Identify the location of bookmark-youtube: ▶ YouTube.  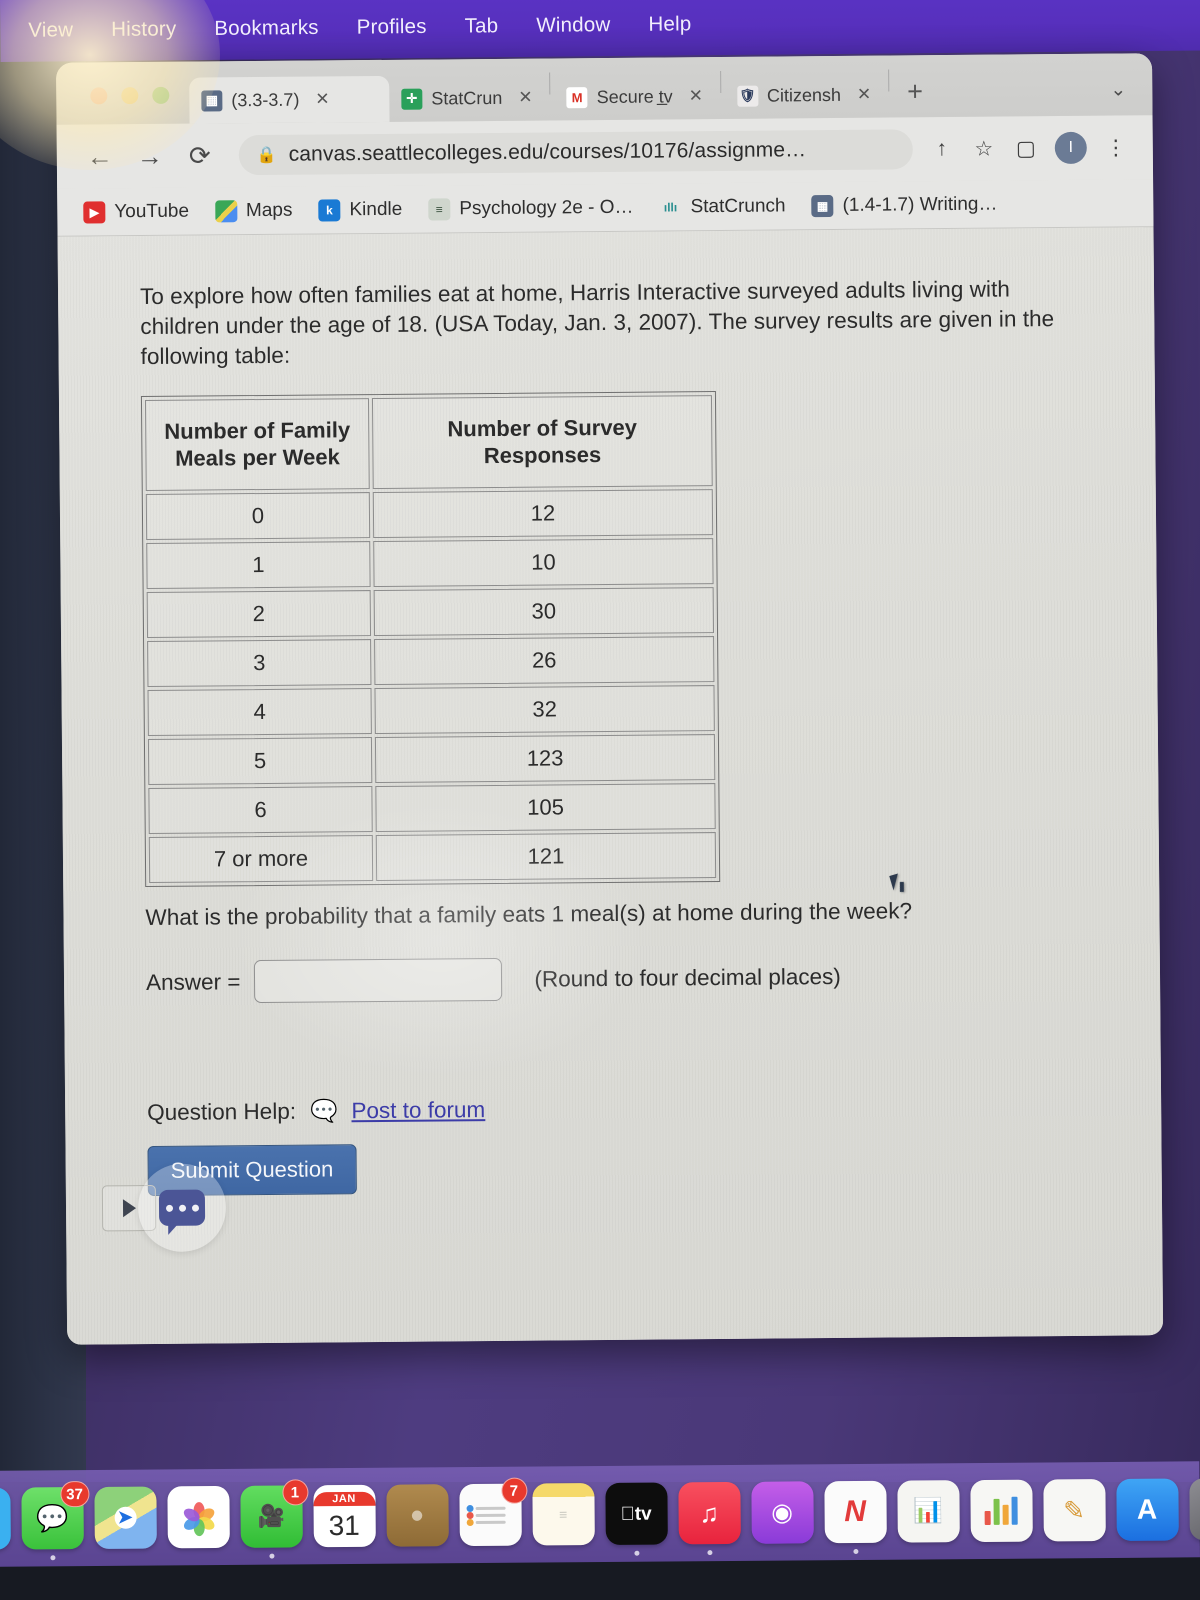
(136, 212).